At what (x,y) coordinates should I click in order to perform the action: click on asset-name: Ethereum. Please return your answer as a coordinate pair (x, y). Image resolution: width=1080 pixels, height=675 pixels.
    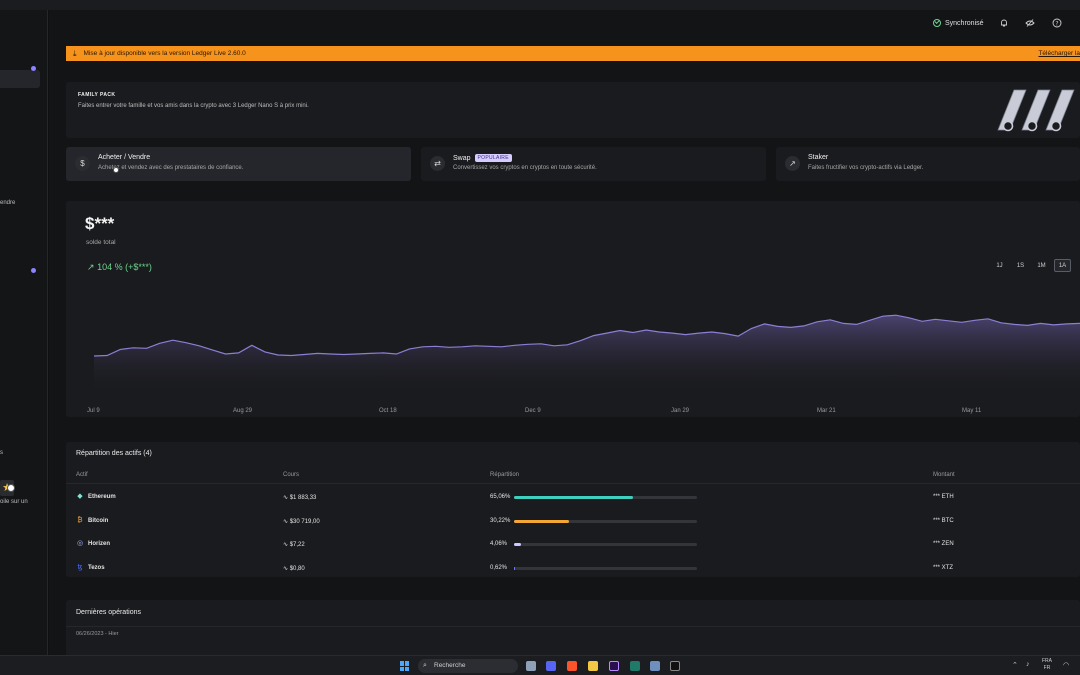
    Looking at the image, I should click on (102, 497).